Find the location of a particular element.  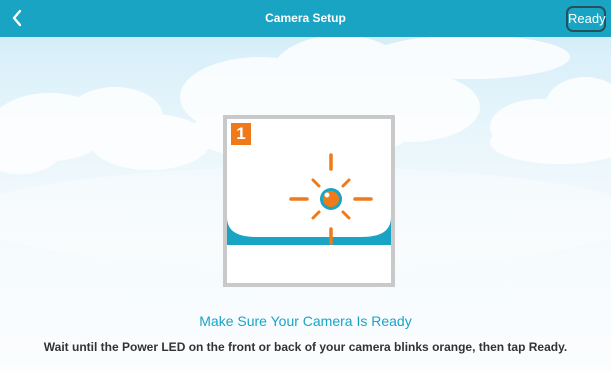

camera-illustration-card: 1 is located at coordinates (309, 201).